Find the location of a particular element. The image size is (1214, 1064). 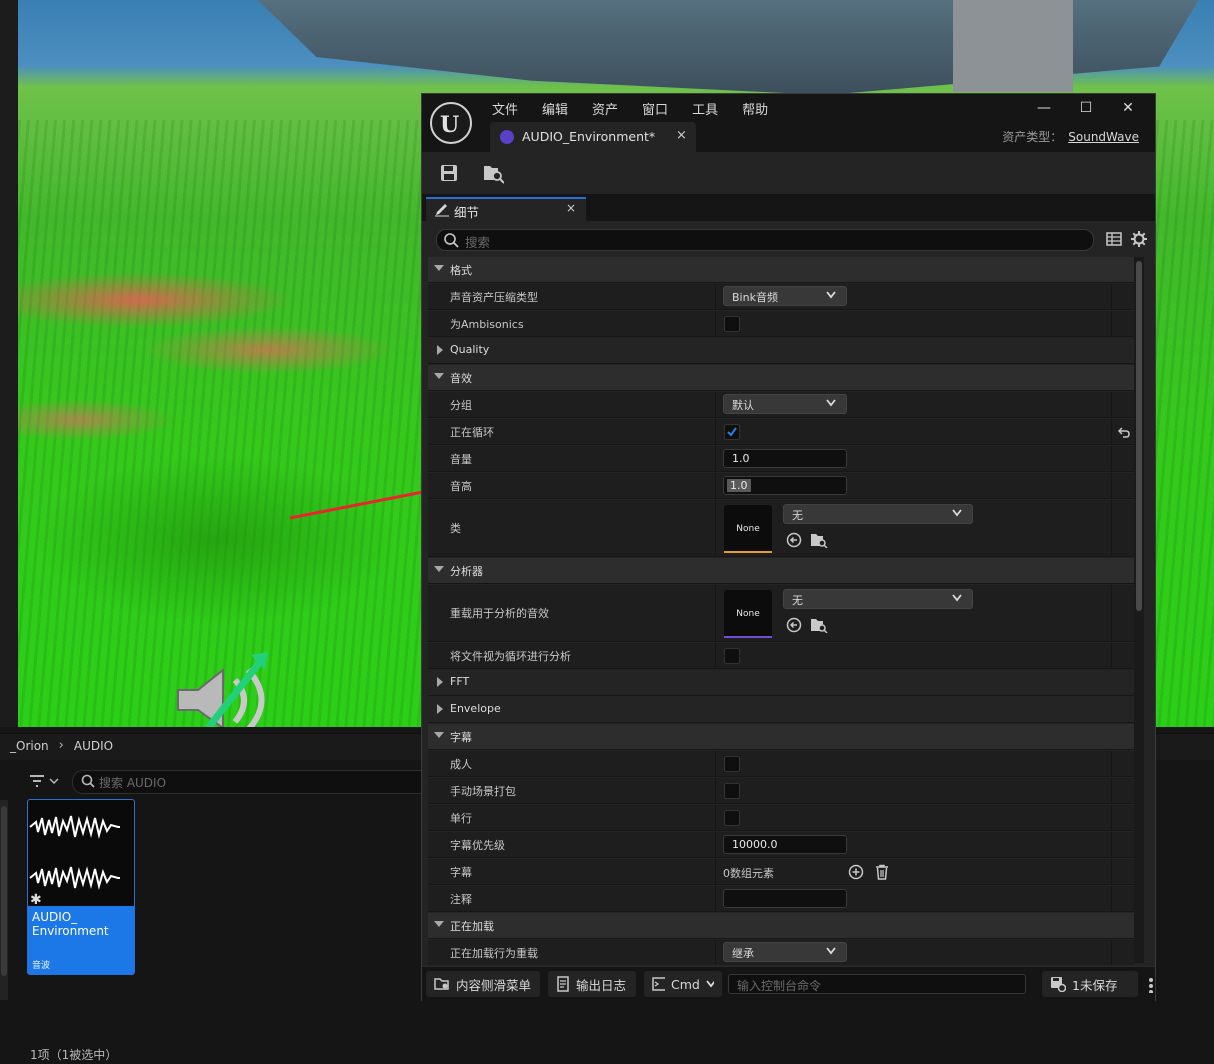

menu-help: 帮助 is located at coordinates (755, 108).